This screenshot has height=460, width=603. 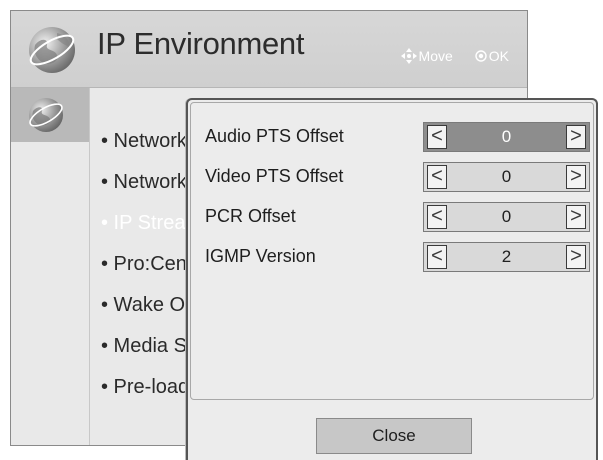 I want to click on setting-label: IGMP Version, so click(x=260, y=256).